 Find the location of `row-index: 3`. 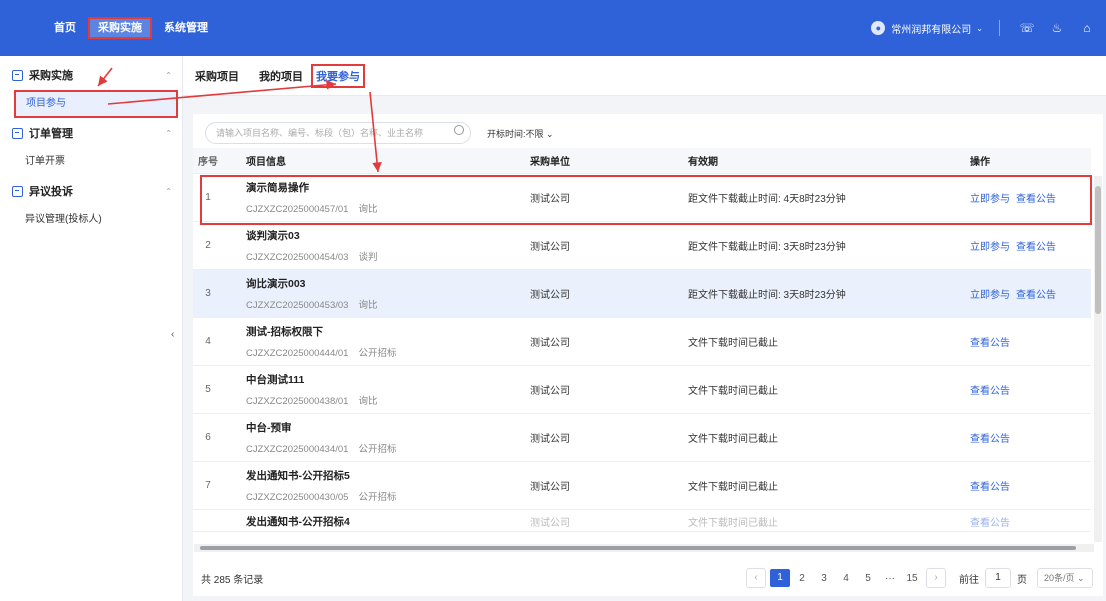

row-index: 3 is located at coordinates (208, 293).